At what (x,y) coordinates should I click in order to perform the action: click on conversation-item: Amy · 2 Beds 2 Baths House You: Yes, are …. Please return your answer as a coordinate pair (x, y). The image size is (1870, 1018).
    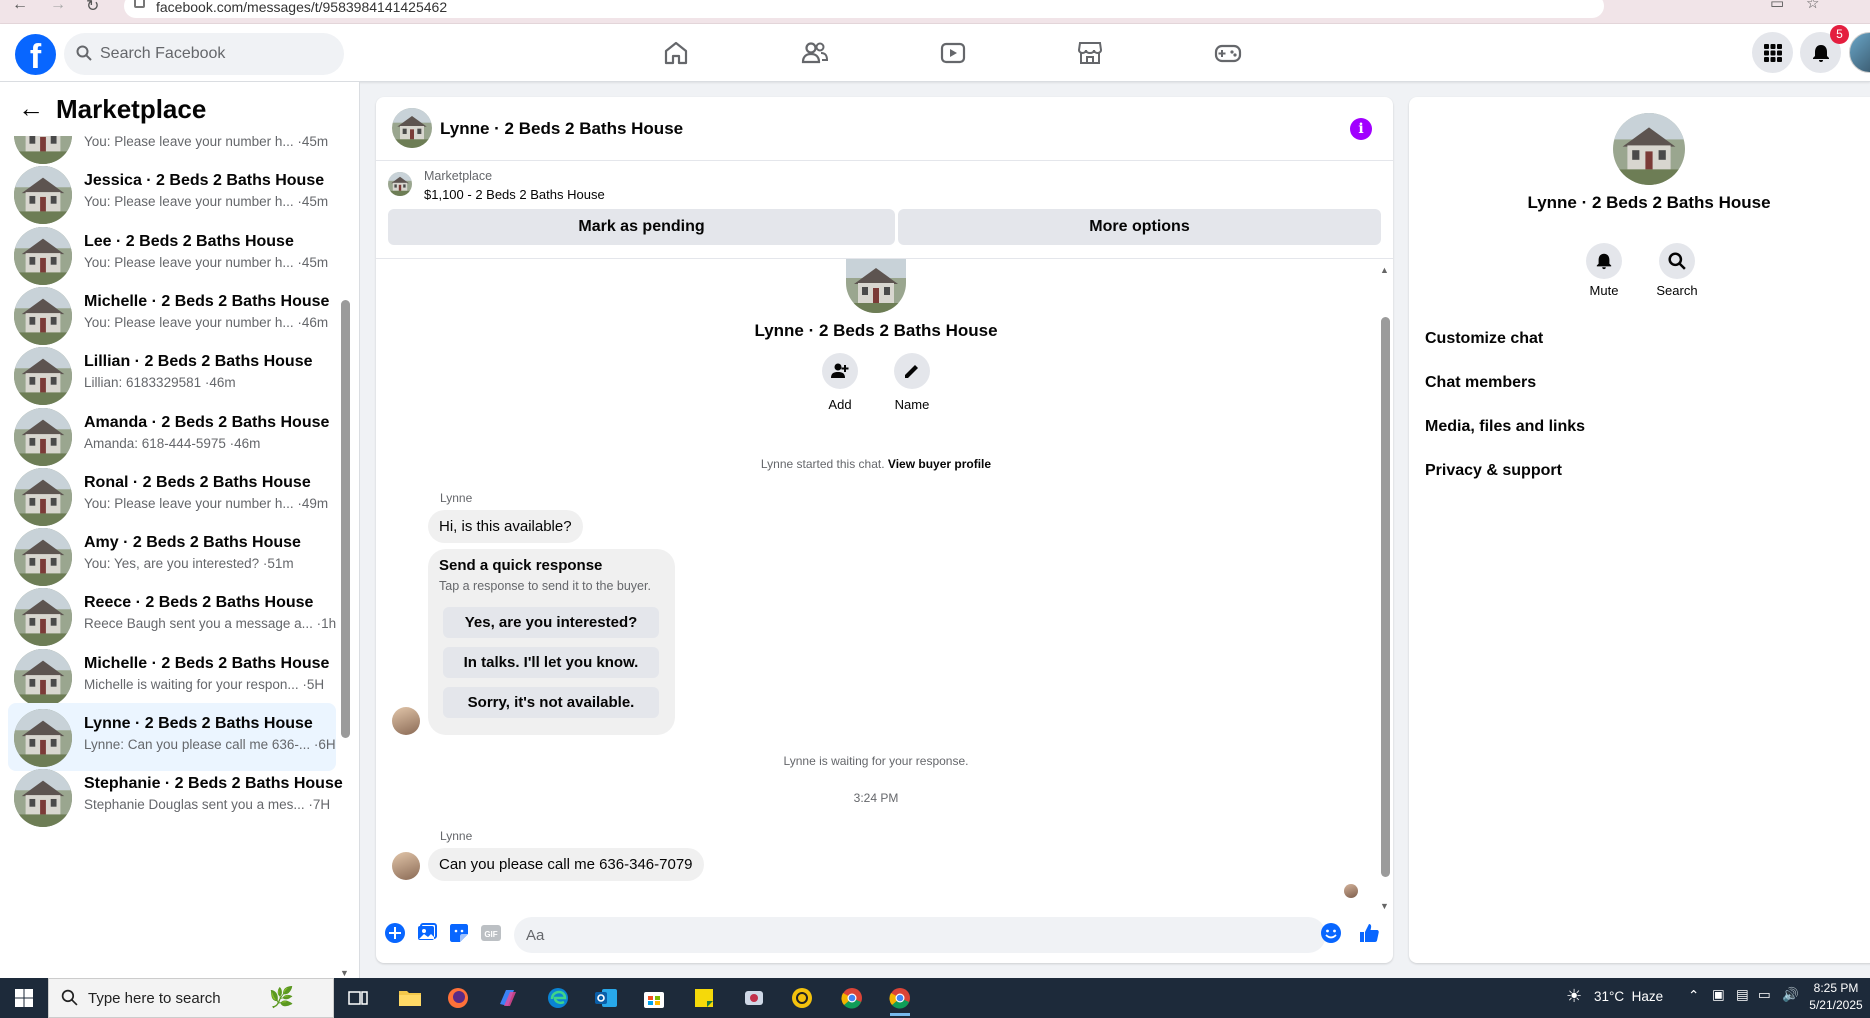
    Looking at the image, I should click on (172, 556).